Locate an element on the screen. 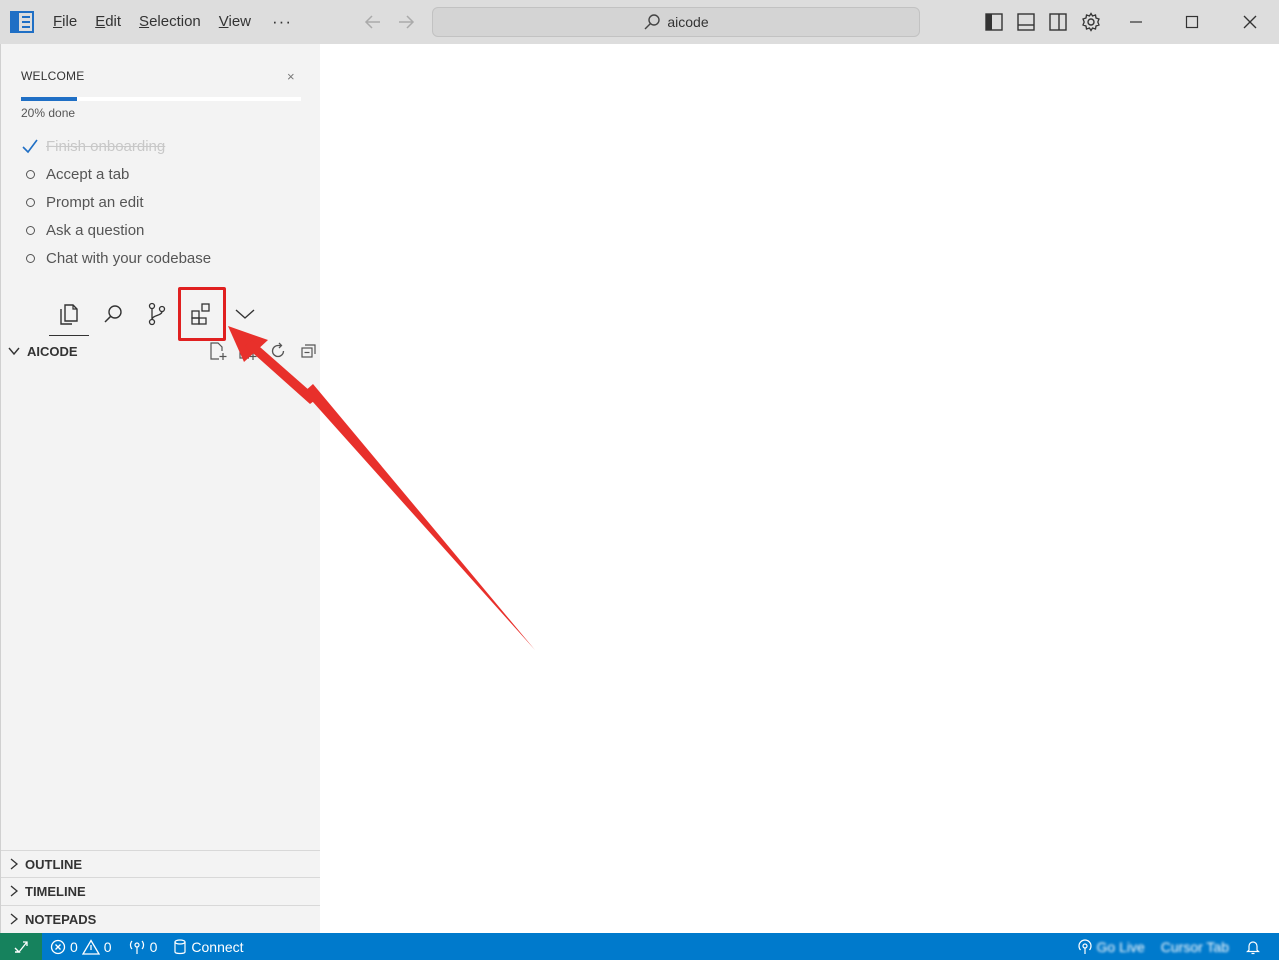 Image resolution: width=1279 pixels, height=960 pixels. checklist-item-label: Chat with your codebase is located at coordinates (129, 258).